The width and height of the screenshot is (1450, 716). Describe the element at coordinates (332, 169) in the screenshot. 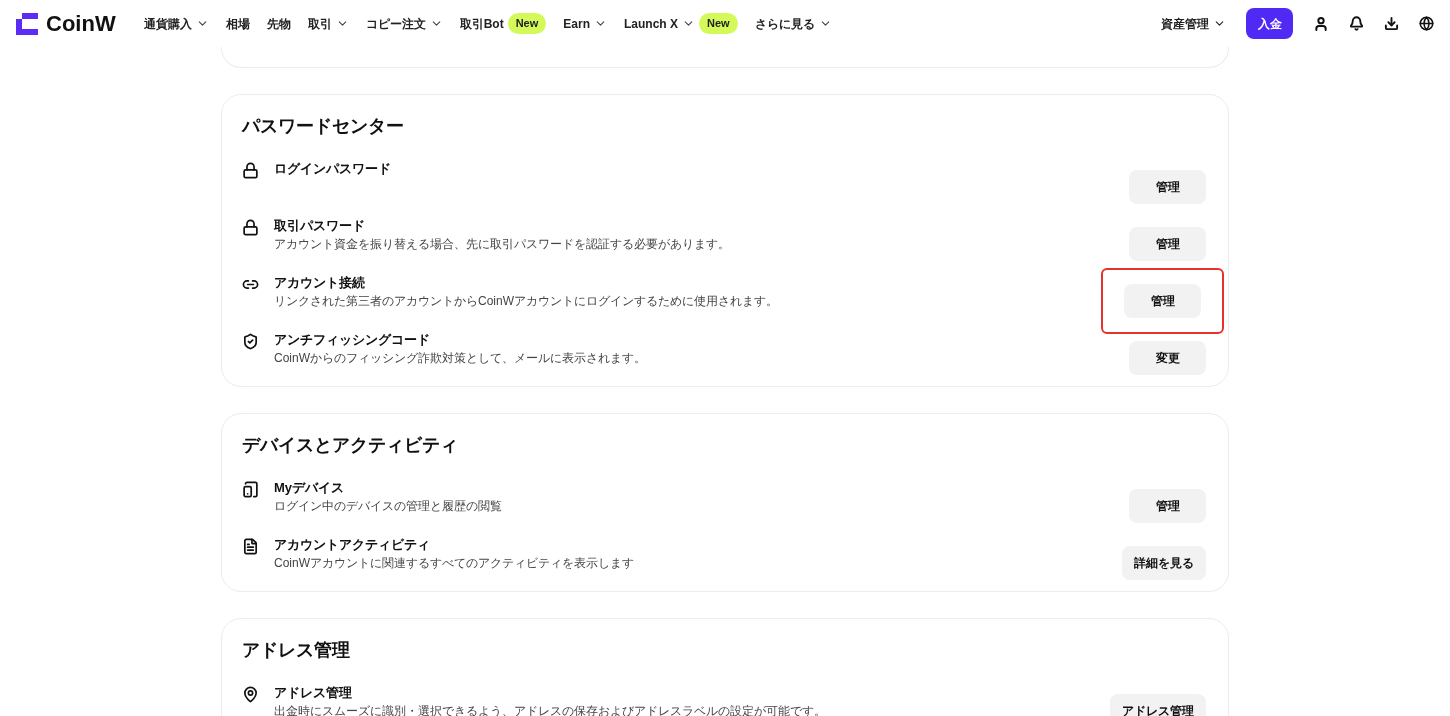

I see `item-title: ログインパスワード` at that location.